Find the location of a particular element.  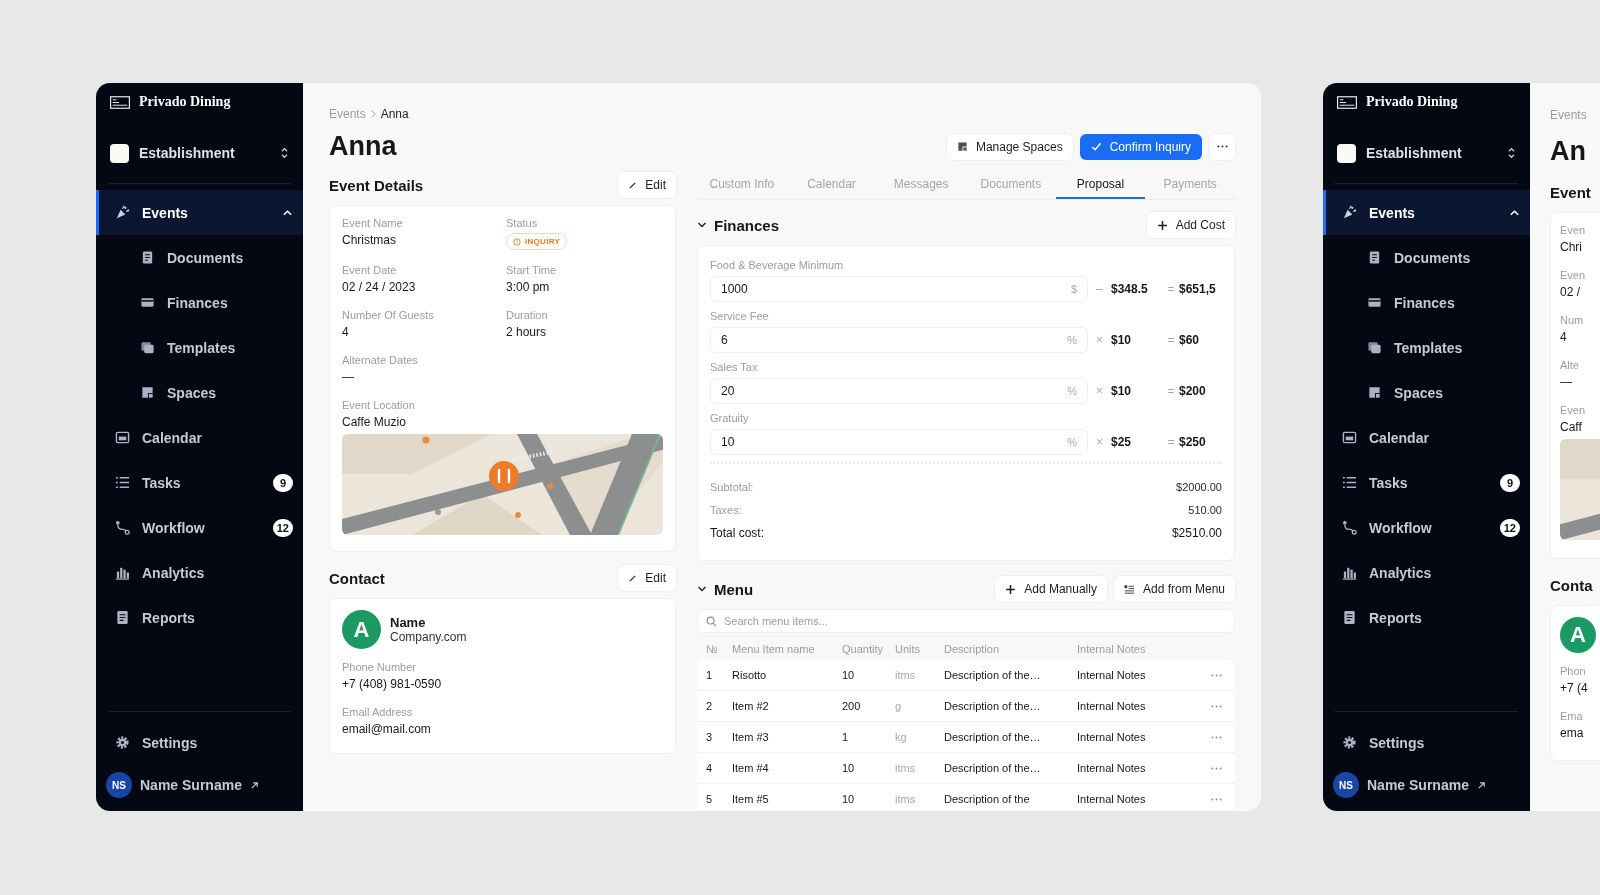

amount-input: 6 % is located at coordinates (899, 340).